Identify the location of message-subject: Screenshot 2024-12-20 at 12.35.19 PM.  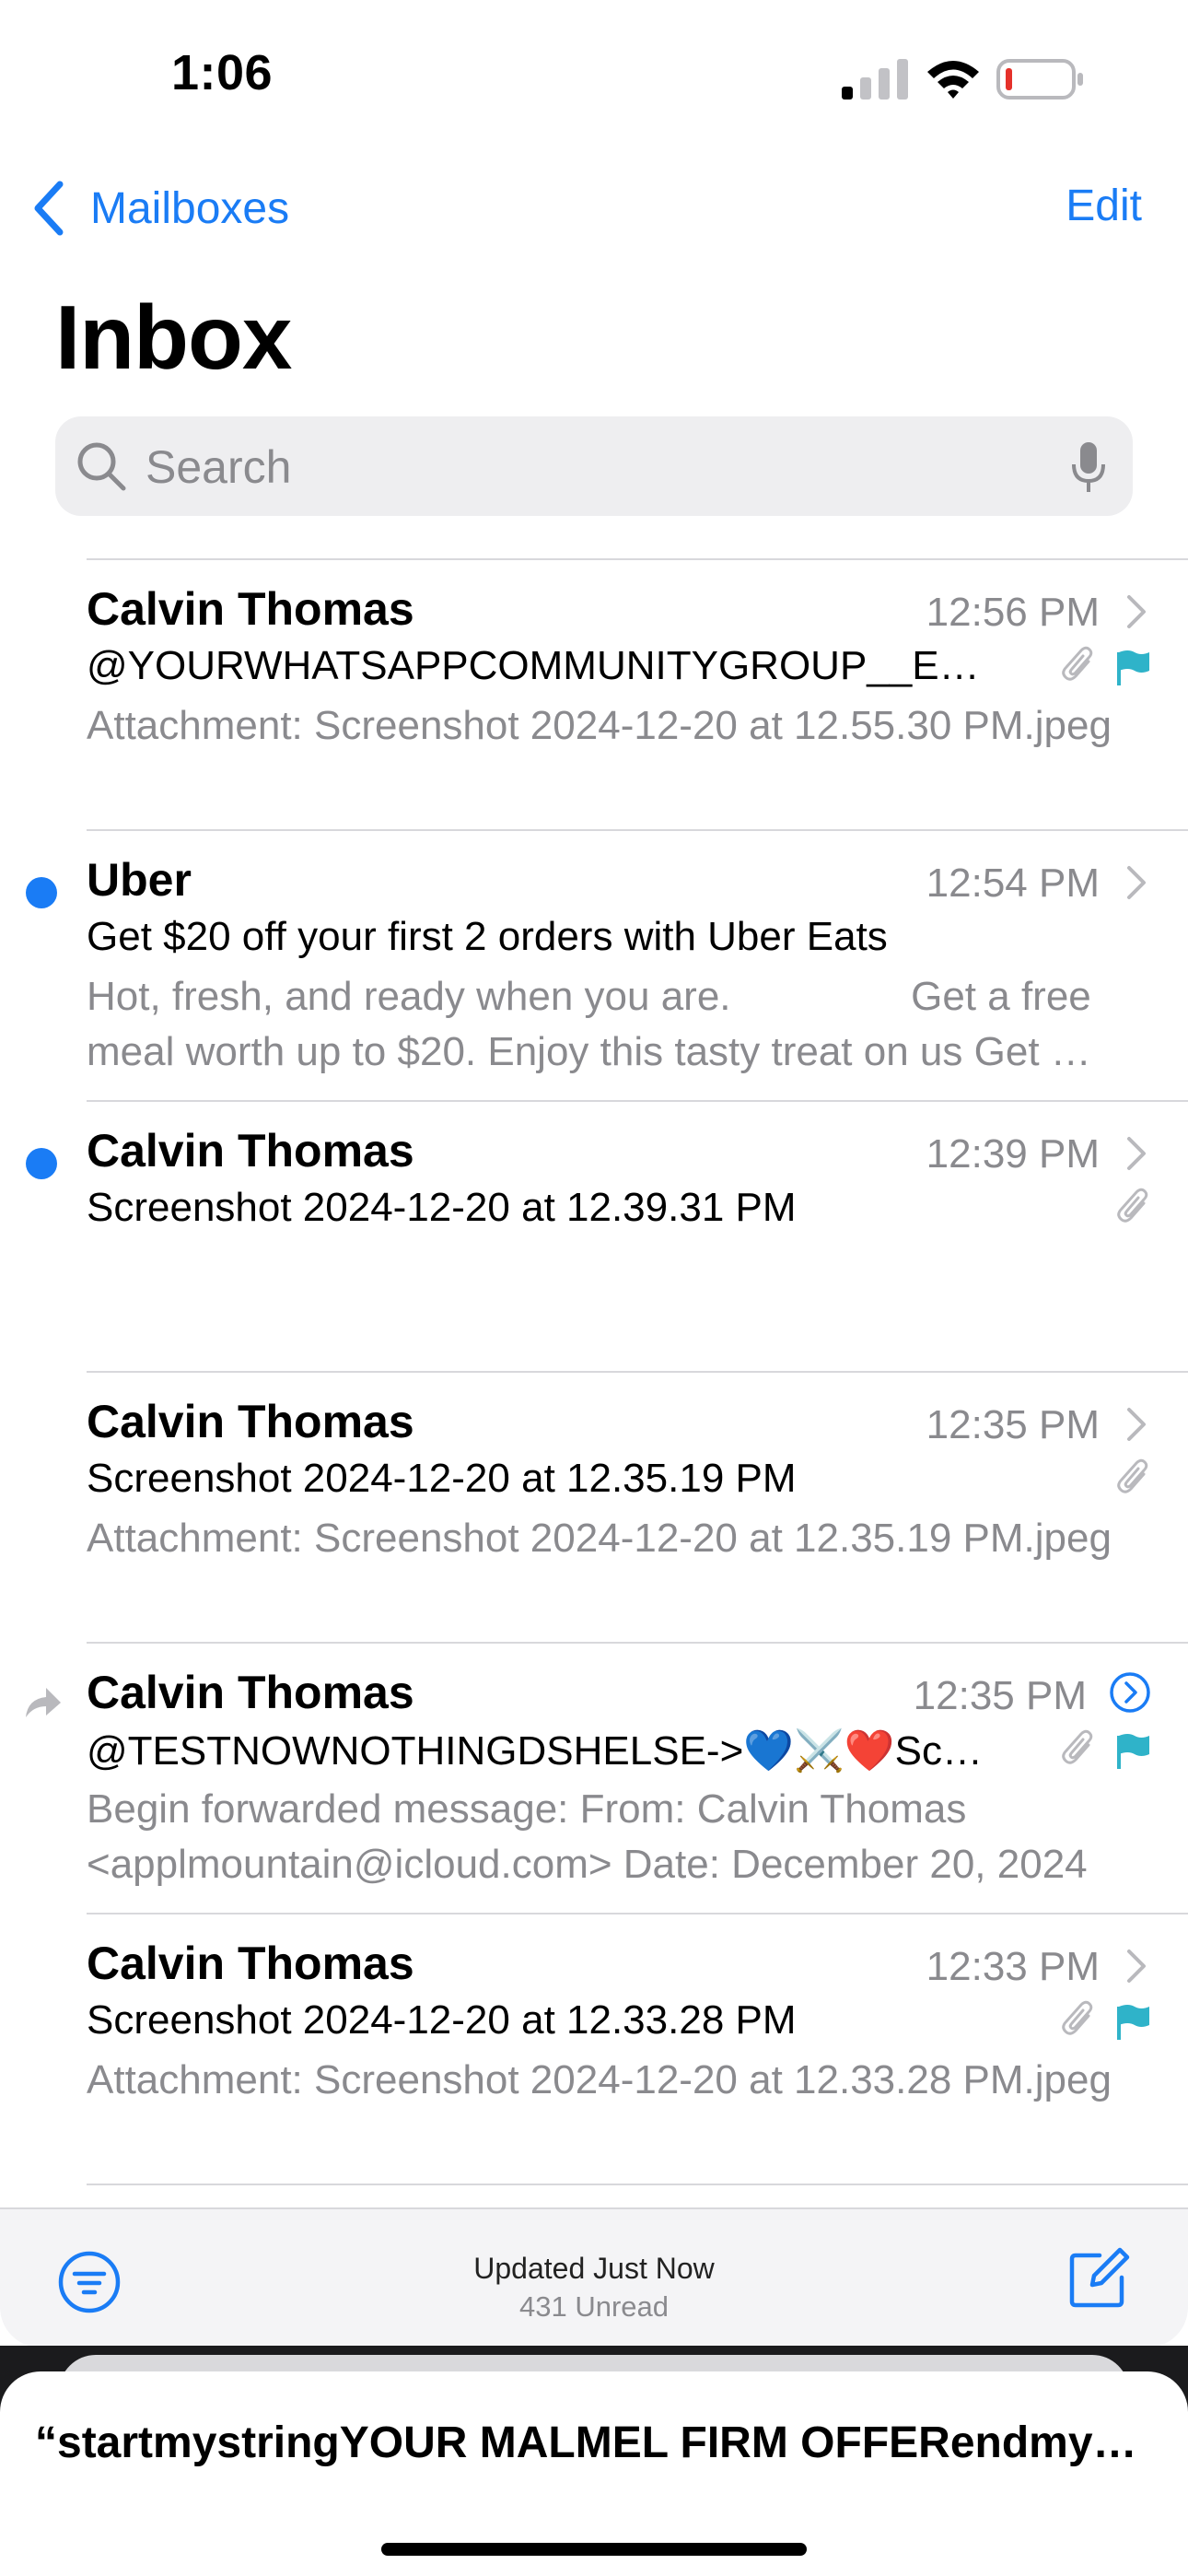
(442, 1478).